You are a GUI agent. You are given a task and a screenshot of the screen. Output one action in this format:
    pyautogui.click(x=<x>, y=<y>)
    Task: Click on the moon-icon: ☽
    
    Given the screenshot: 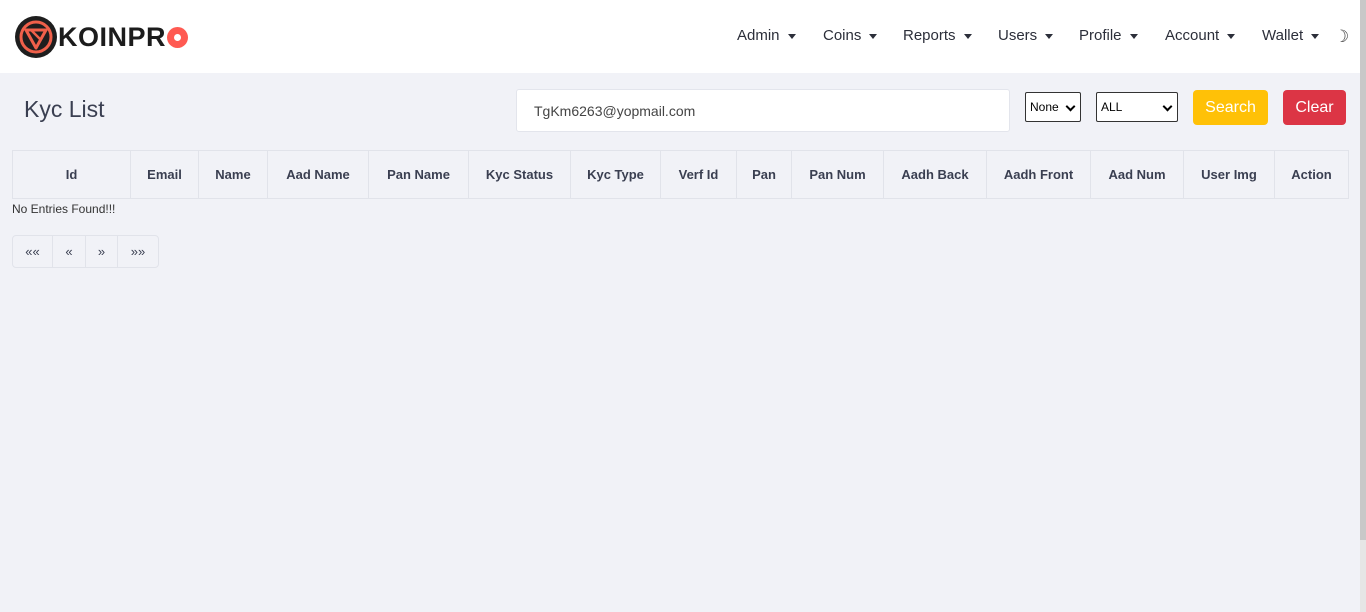 What is the action you would take?
    pyautogui.click(x=1341, y=37)
    